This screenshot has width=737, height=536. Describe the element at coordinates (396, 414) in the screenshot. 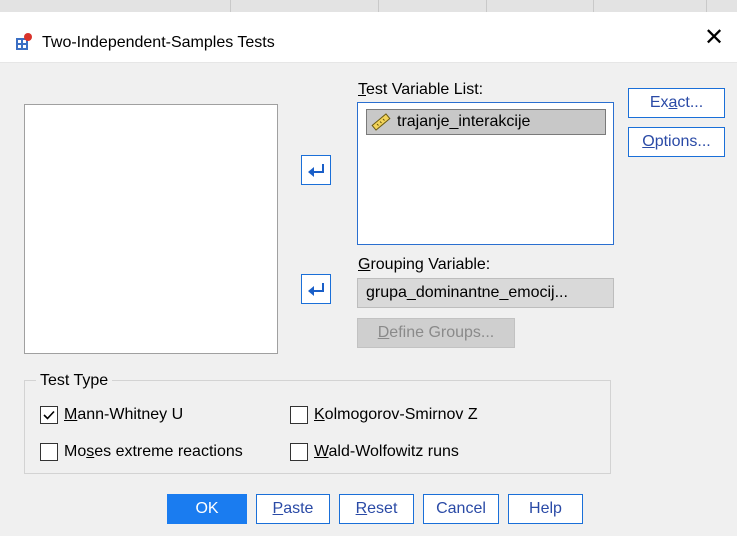

I see `checkbox-label: Kolmogorov-Smirnov Z` at that location.